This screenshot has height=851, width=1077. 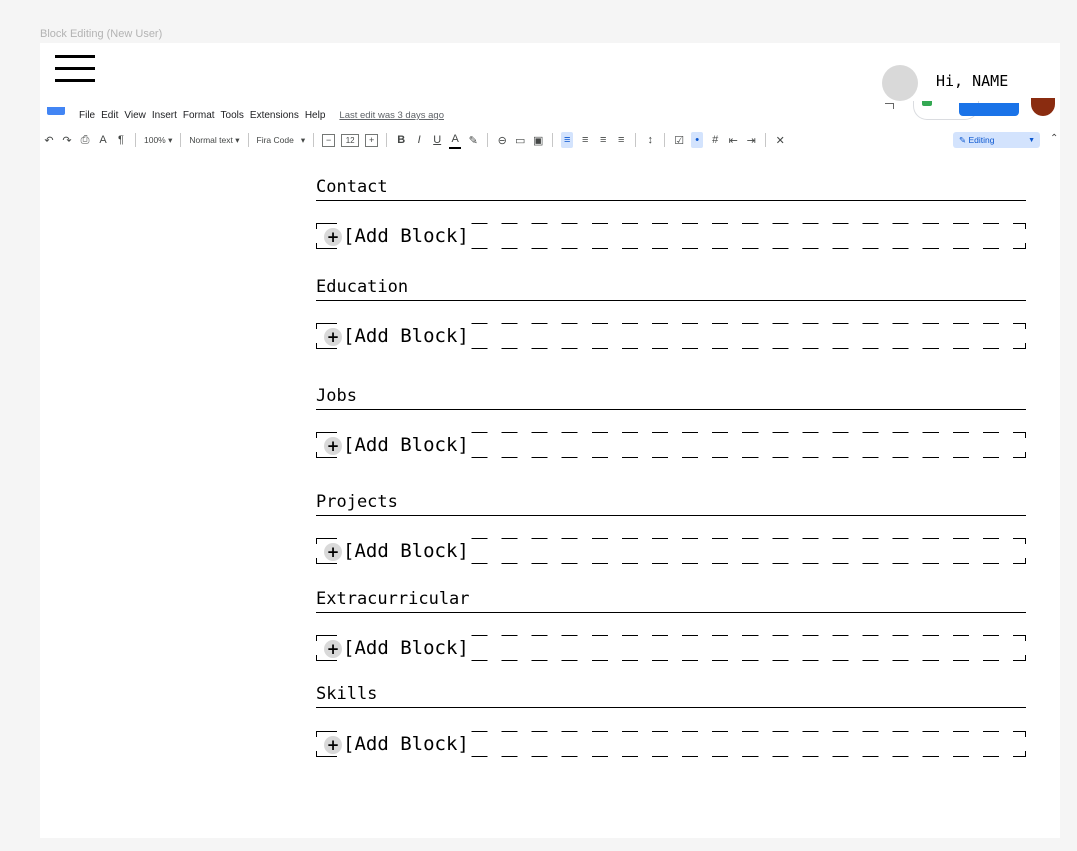 What do you see at coordinates (232, 115) in the screenshot?
I see `menu-tools: Tools` at bounding box center [232, 115].